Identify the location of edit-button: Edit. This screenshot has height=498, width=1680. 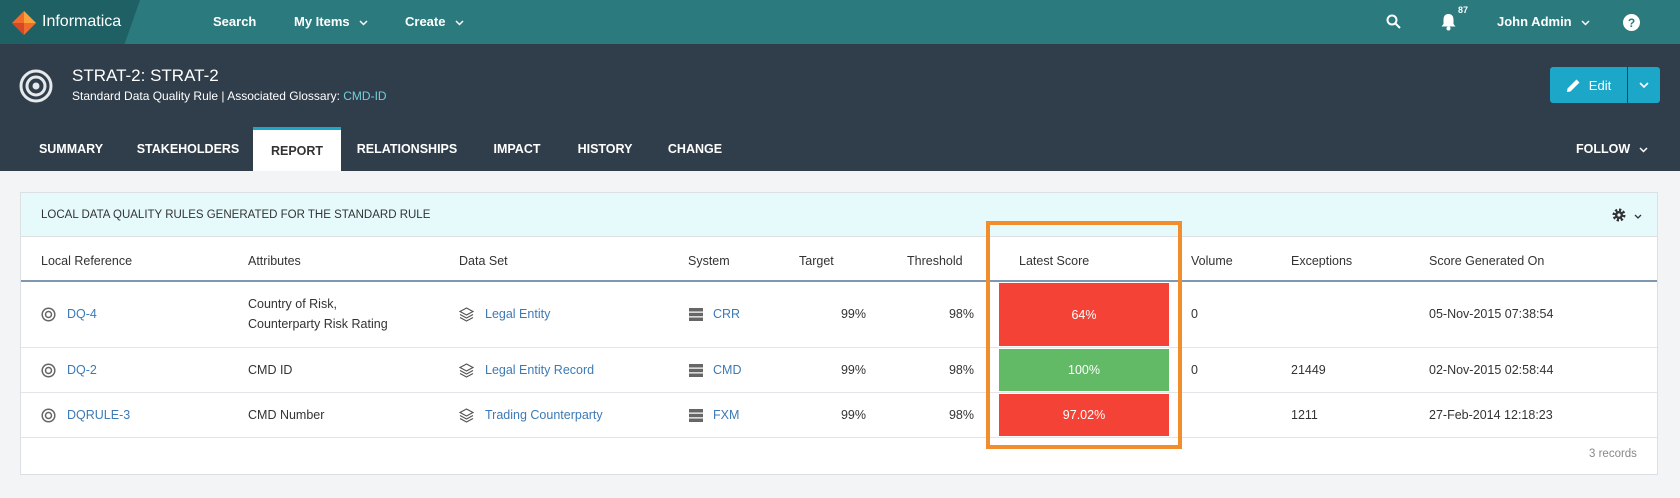
(1588, 85).